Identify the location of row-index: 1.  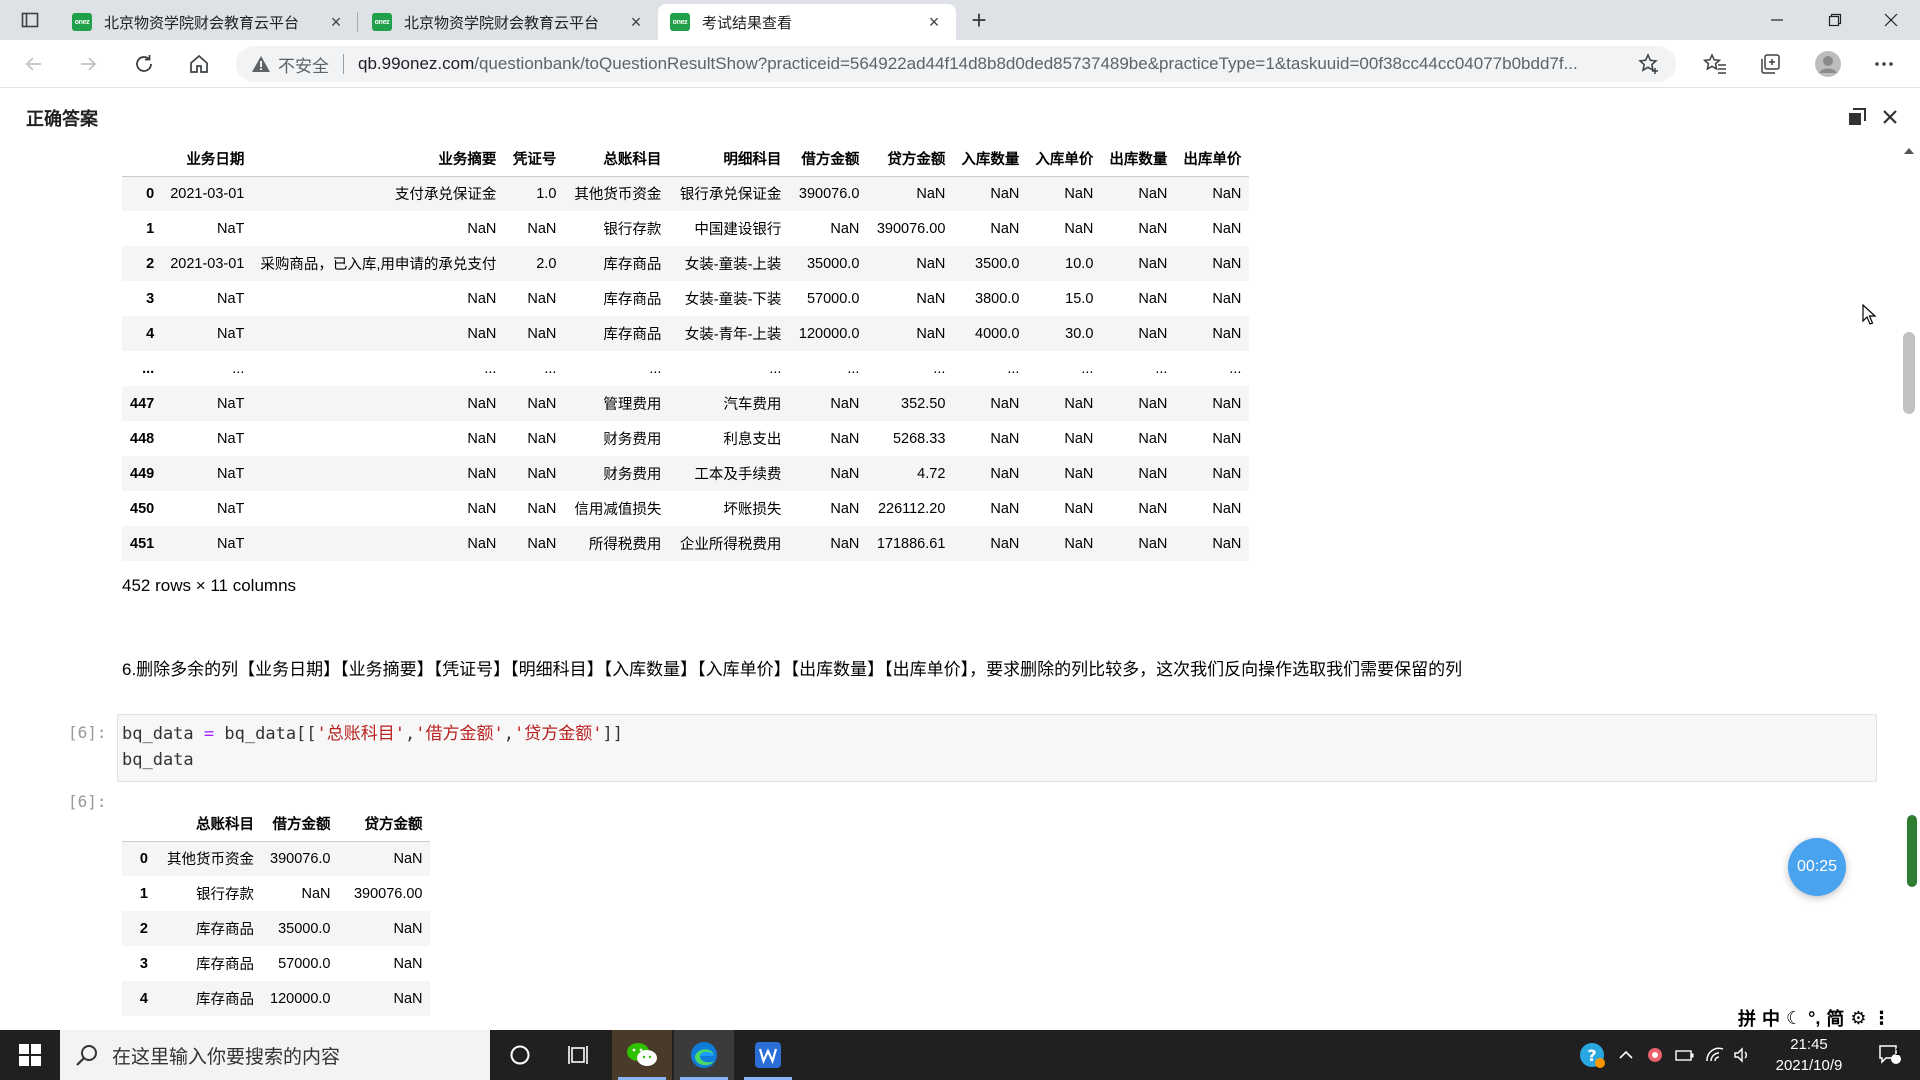
(143, 893).